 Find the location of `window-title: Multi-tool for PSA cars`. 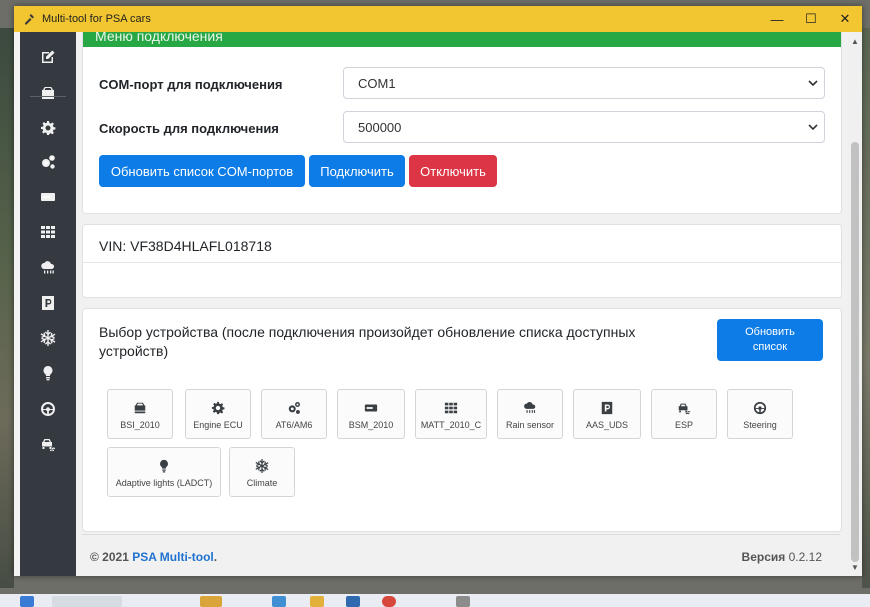

window-title: Multi-tool for PSA cars is located at coordinates (96, 19).